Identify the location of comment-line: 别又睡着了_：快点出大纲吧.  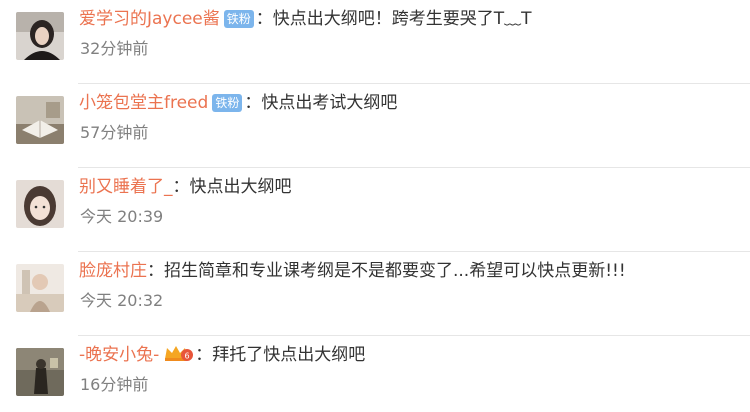
(185, 187).